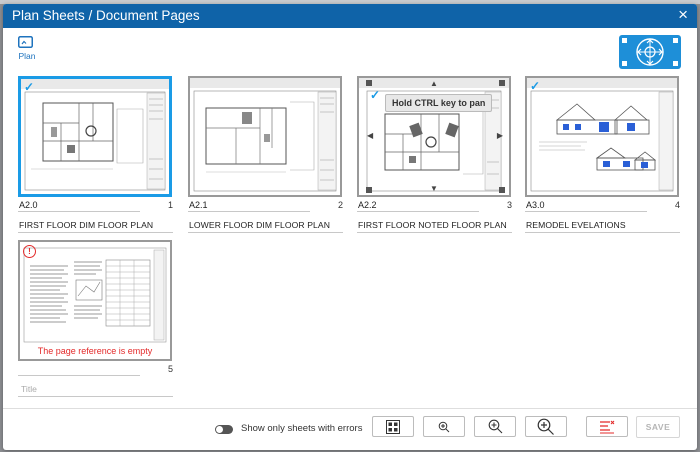 This screenshot has height=452, width=700. What do you see at coordinates (350, 408) in the screenshot?
I see `footer-divider` at bounding box center [350, 408].